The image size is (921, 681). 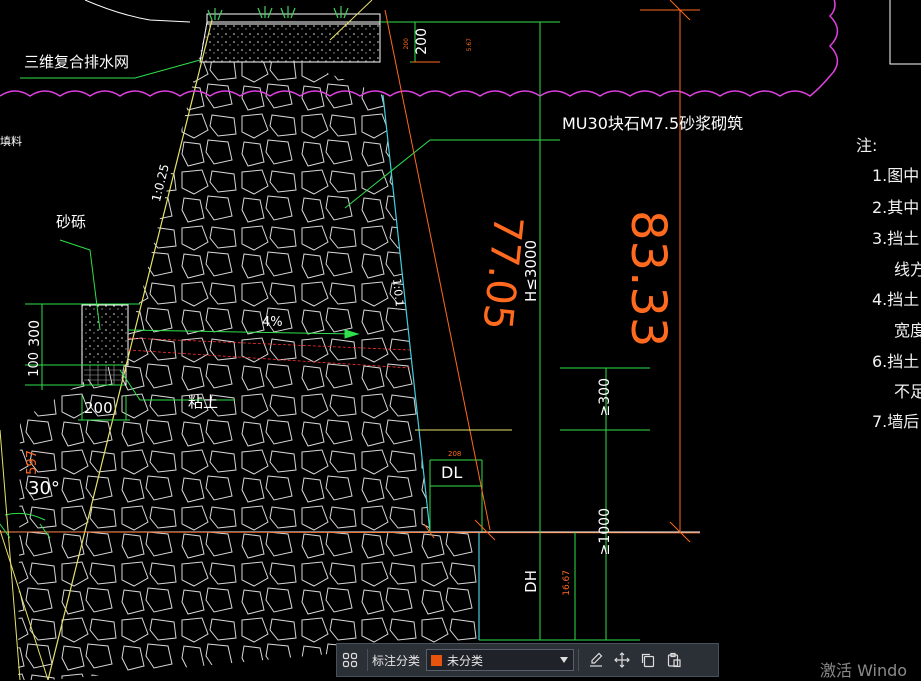 I want to click on dim-red-1667: 16.67, so click(x=567, y=583).